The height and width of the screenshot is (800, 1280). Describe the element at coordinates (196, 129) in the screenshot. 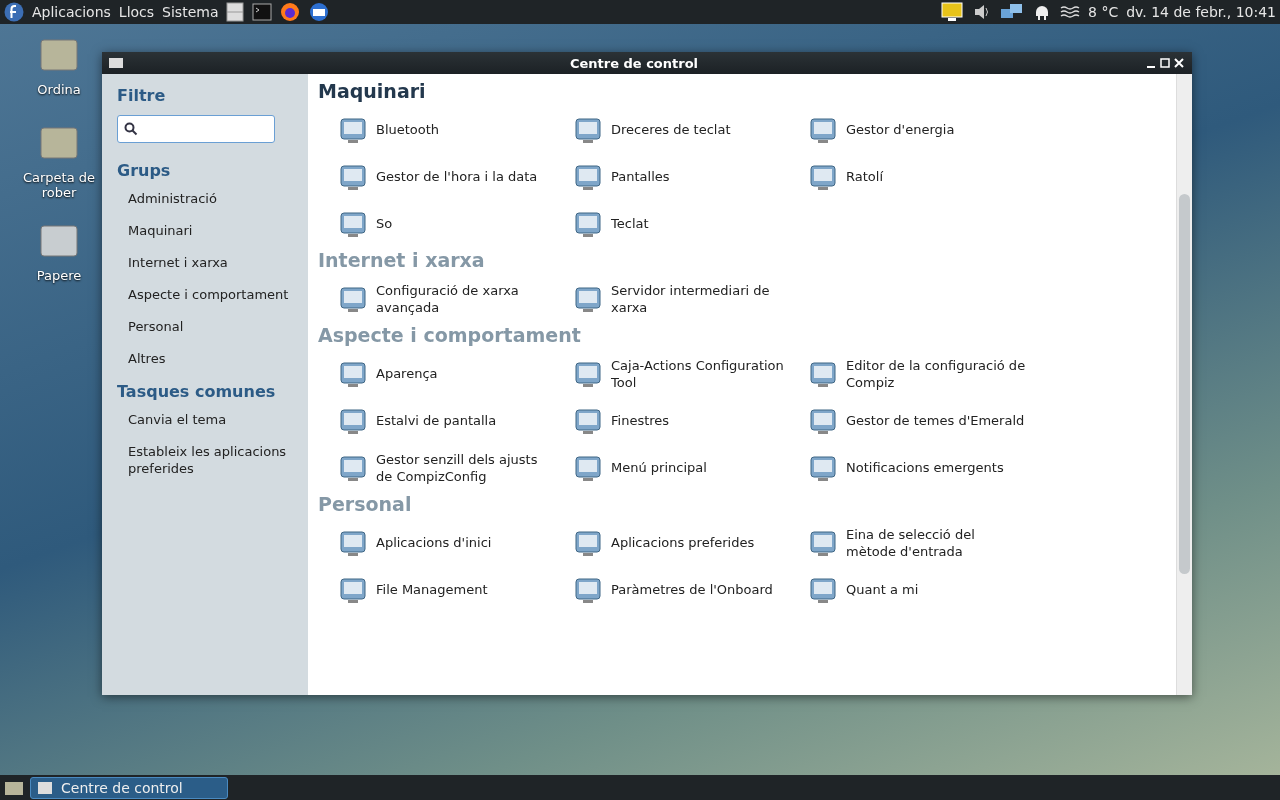

I see `search-field` at that location.